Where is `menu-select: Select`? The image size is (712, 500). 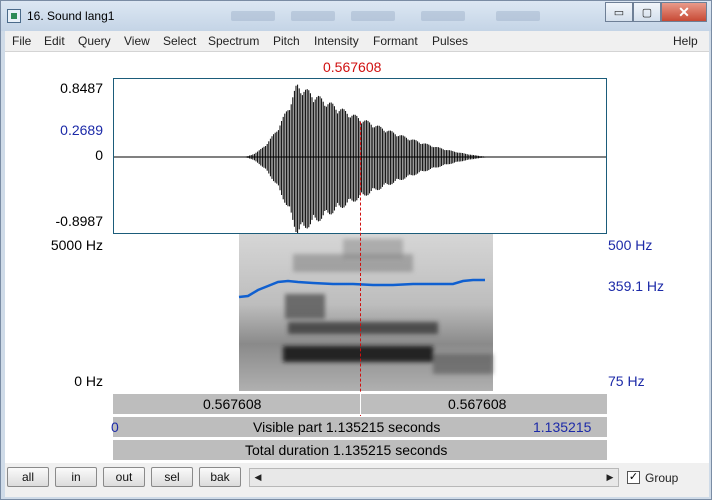
menu-select: Select is located at coordinates (179, 41).